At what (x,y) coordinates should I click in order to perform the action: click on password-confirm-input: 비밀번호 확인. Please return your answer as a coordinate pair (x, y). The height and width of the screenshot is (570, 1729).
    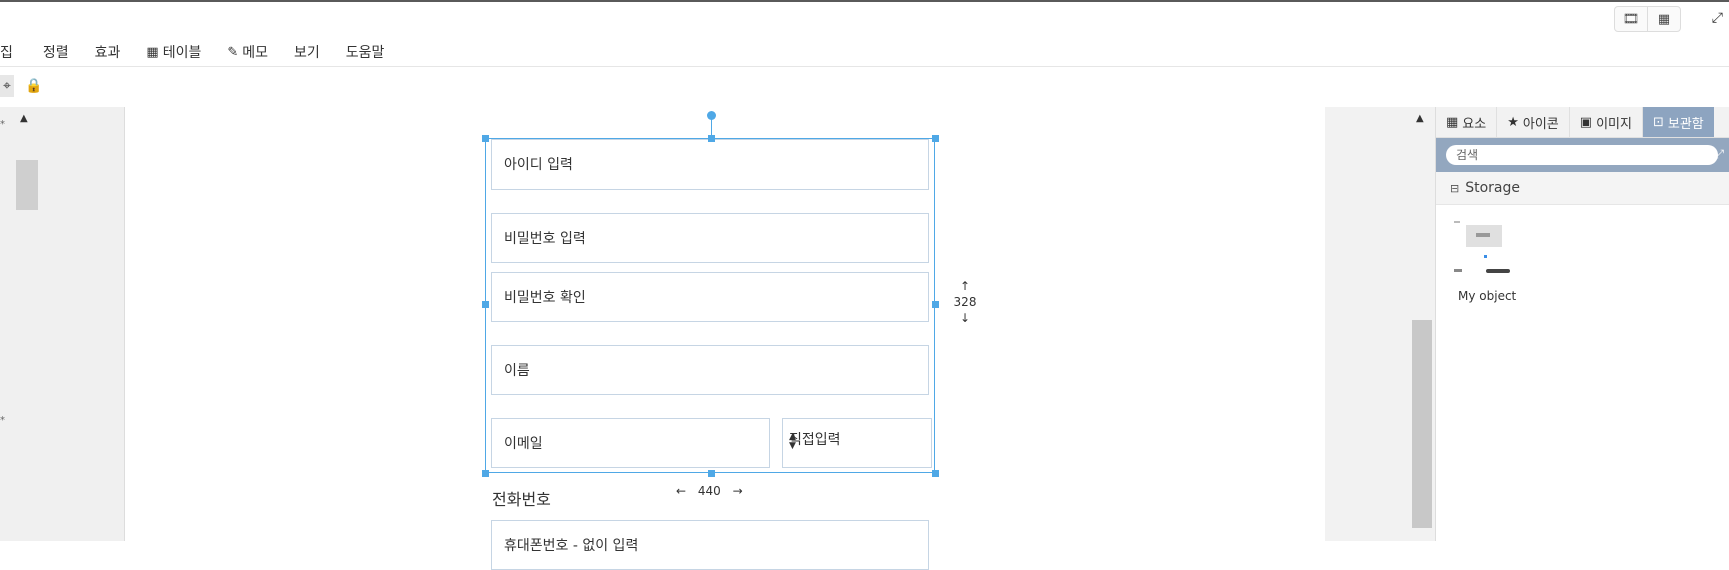
    Looking at the image, I should click on (710, 297).